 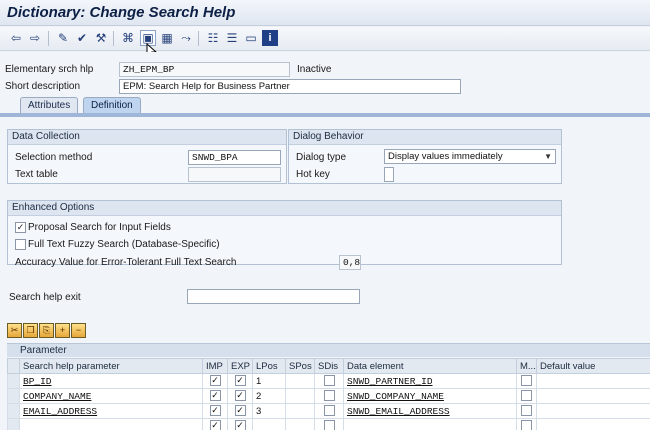 What do you see at coordinates (111, 411) in the screenshot?
I see `param-cell: EMAIL_ADDRESS` at bounding box center [111, 411].